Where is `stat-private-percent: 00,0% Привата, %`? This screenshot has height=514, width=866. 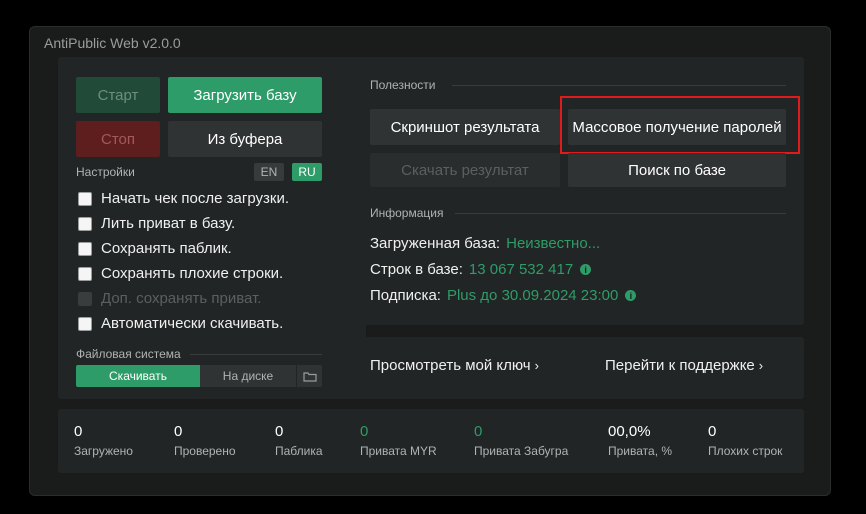
stat-private-percent: 00,0% Привата, % is located at coordinates (640, 440).